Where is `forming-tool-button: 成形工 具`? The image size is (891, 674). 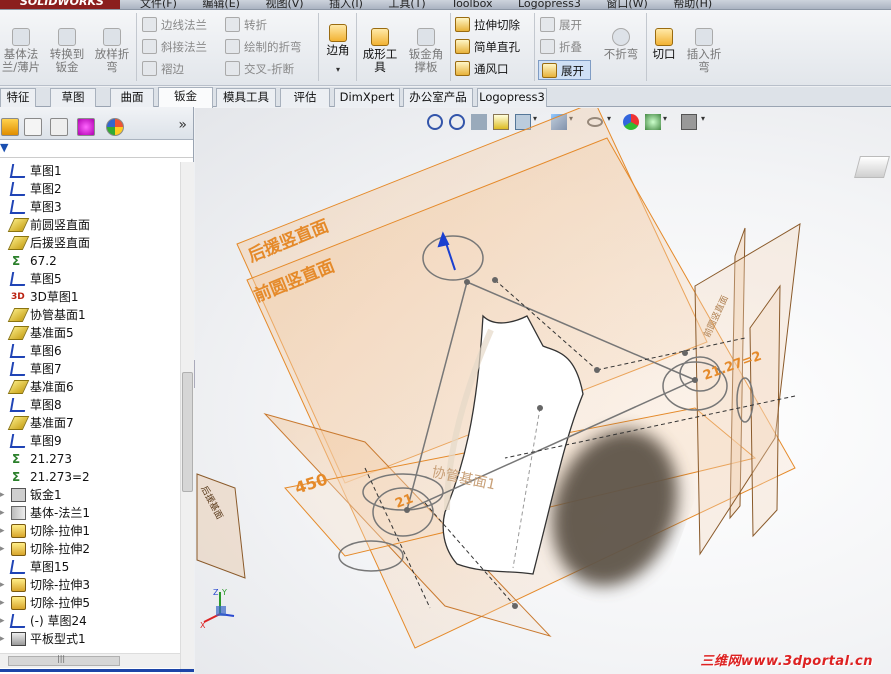
forming-tool-button: 成形工 具 is located at coordinates (380, 51).